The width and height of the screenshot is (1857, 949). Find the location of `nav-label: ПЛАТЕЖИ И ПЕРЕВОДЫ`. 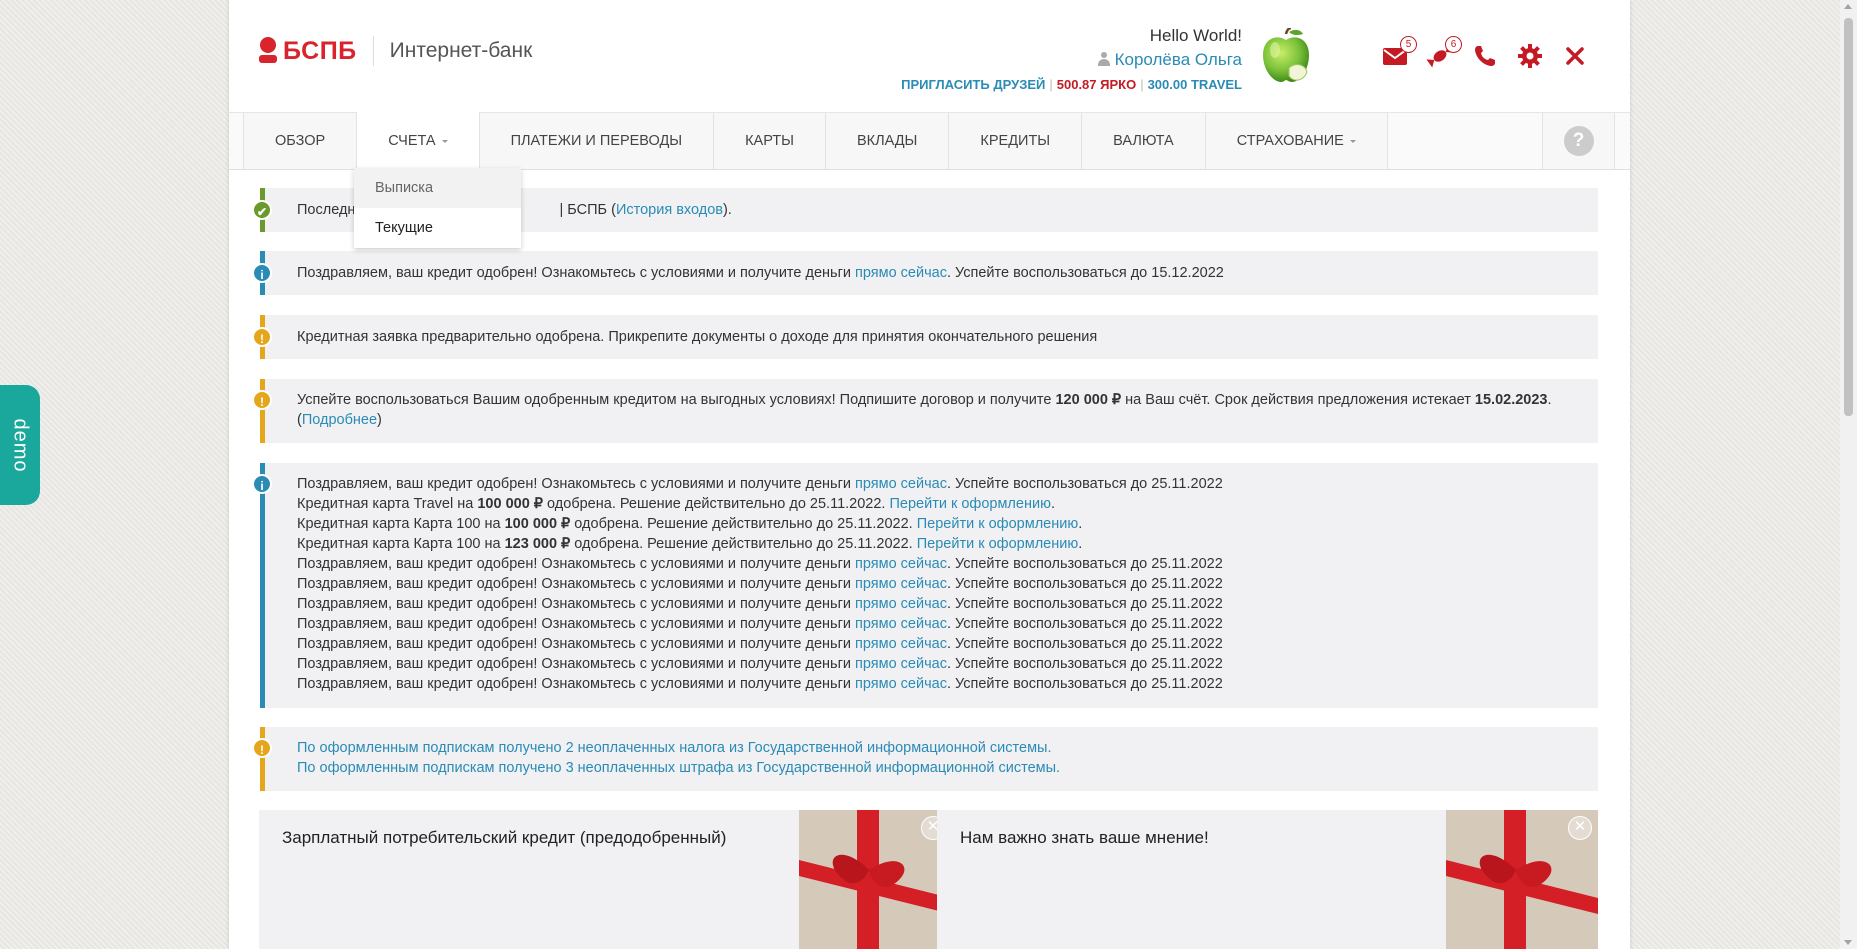

nav-label: ПЛАТЕЖИ И ПЕРЕВОДЫ is located at coordinates (596, 141).